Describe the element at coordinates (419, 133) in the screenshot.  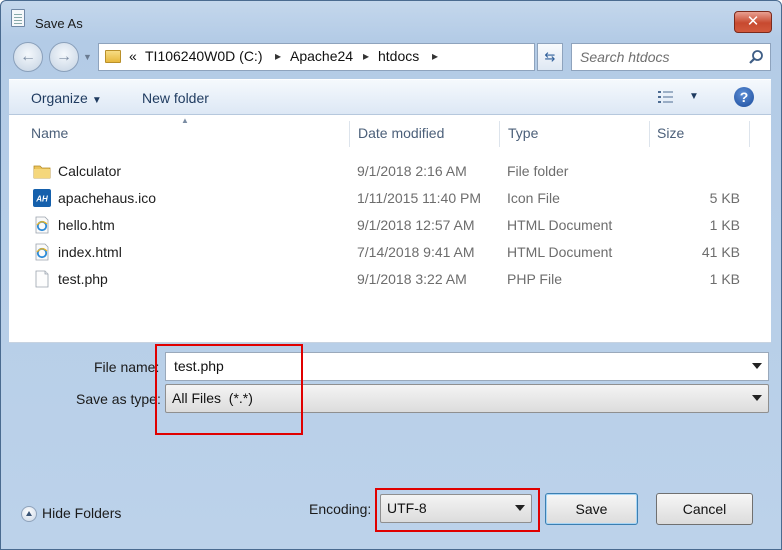
I see `column-header-date: Date modified` at that location.